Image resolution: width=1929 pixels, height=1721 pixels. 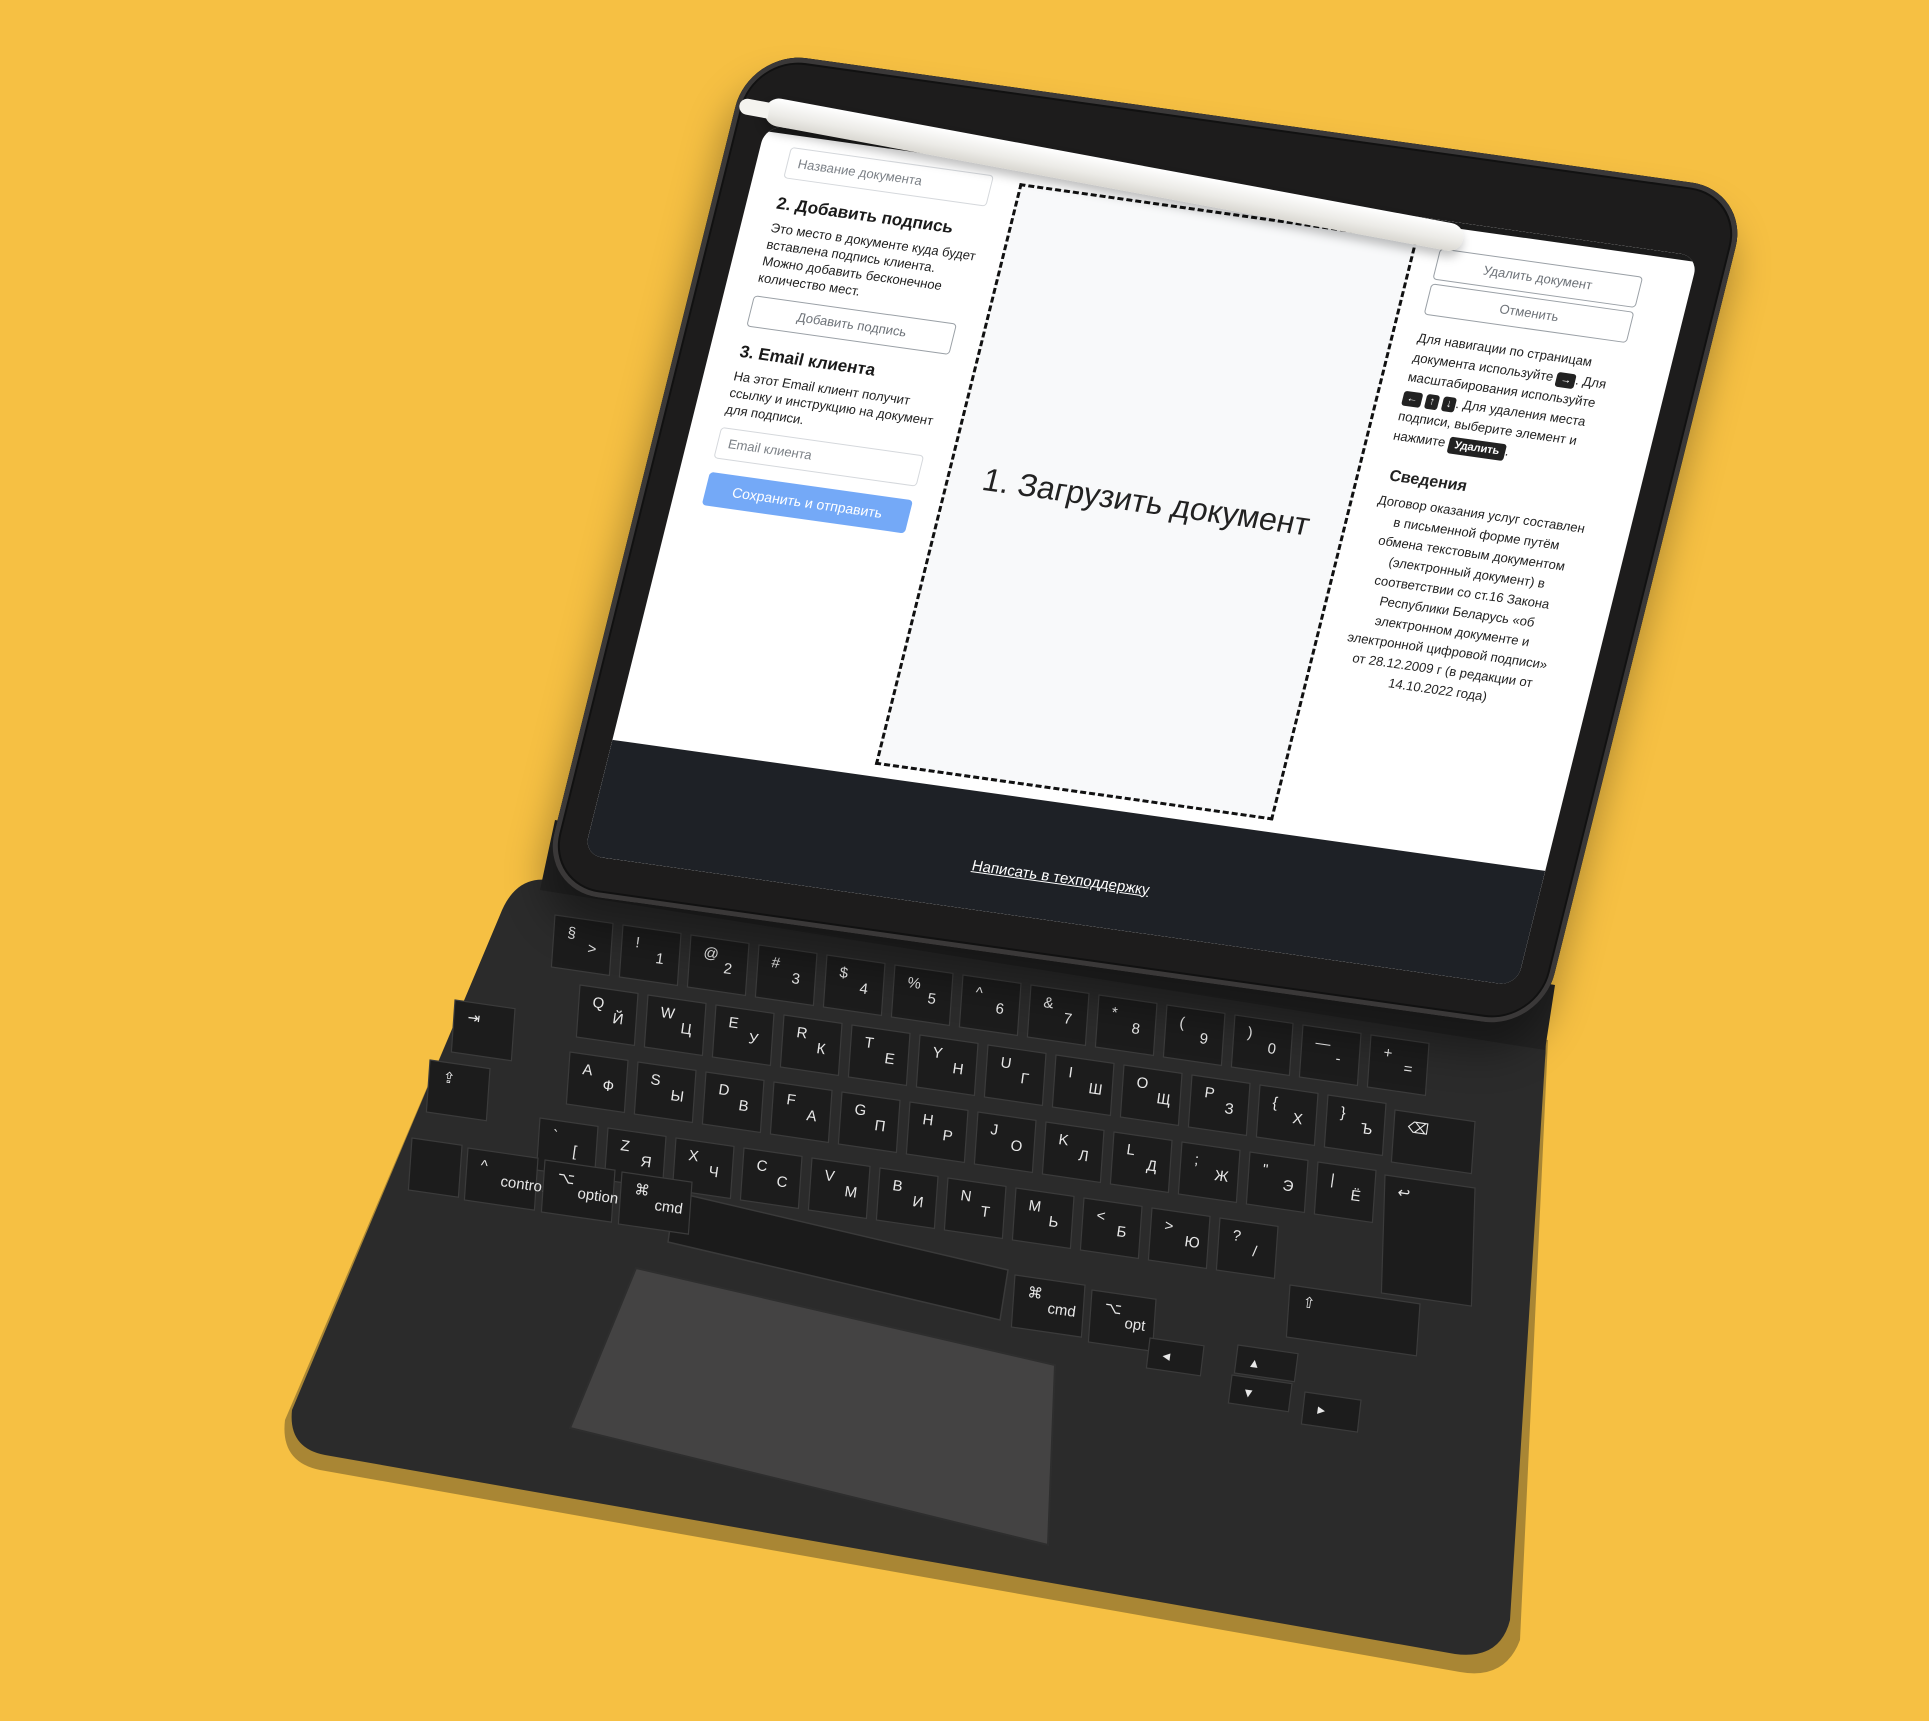 I want to click on key-glyph: М, so click(x=850, y=1192).